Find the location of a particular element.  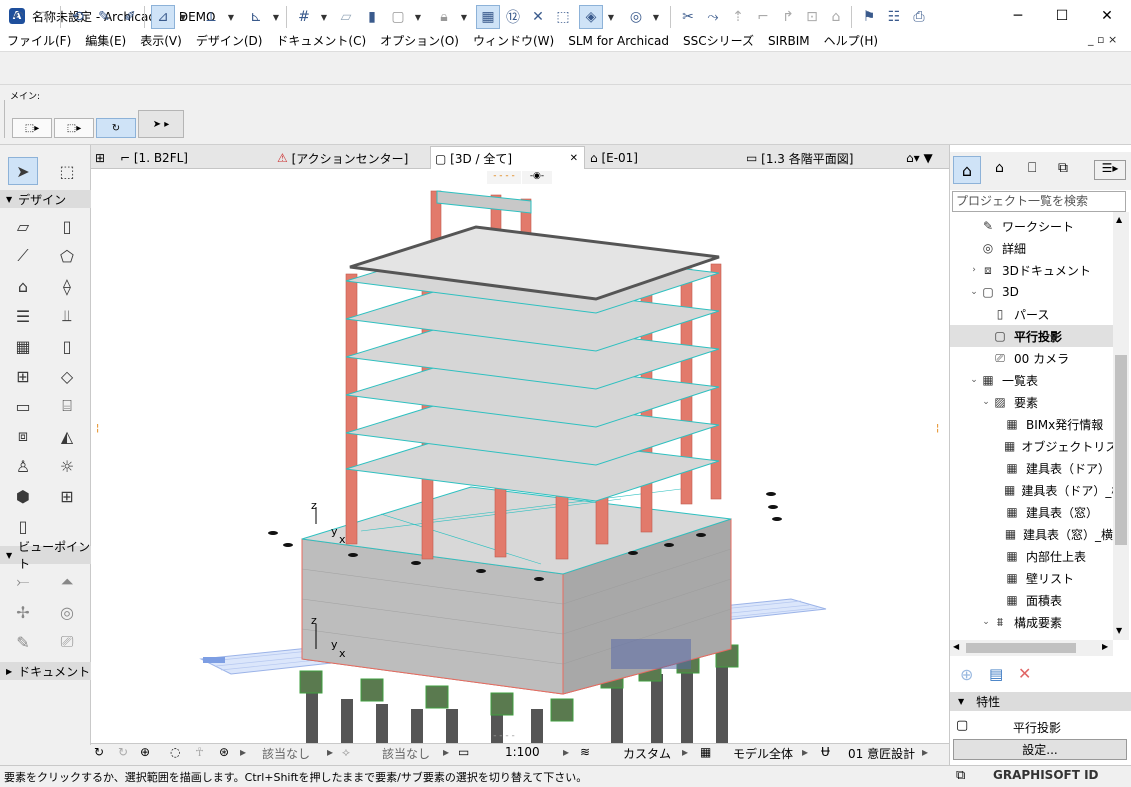

tree-item-object-list: ▦ オブジェクトリスト is located at coordinates (1031, 446).